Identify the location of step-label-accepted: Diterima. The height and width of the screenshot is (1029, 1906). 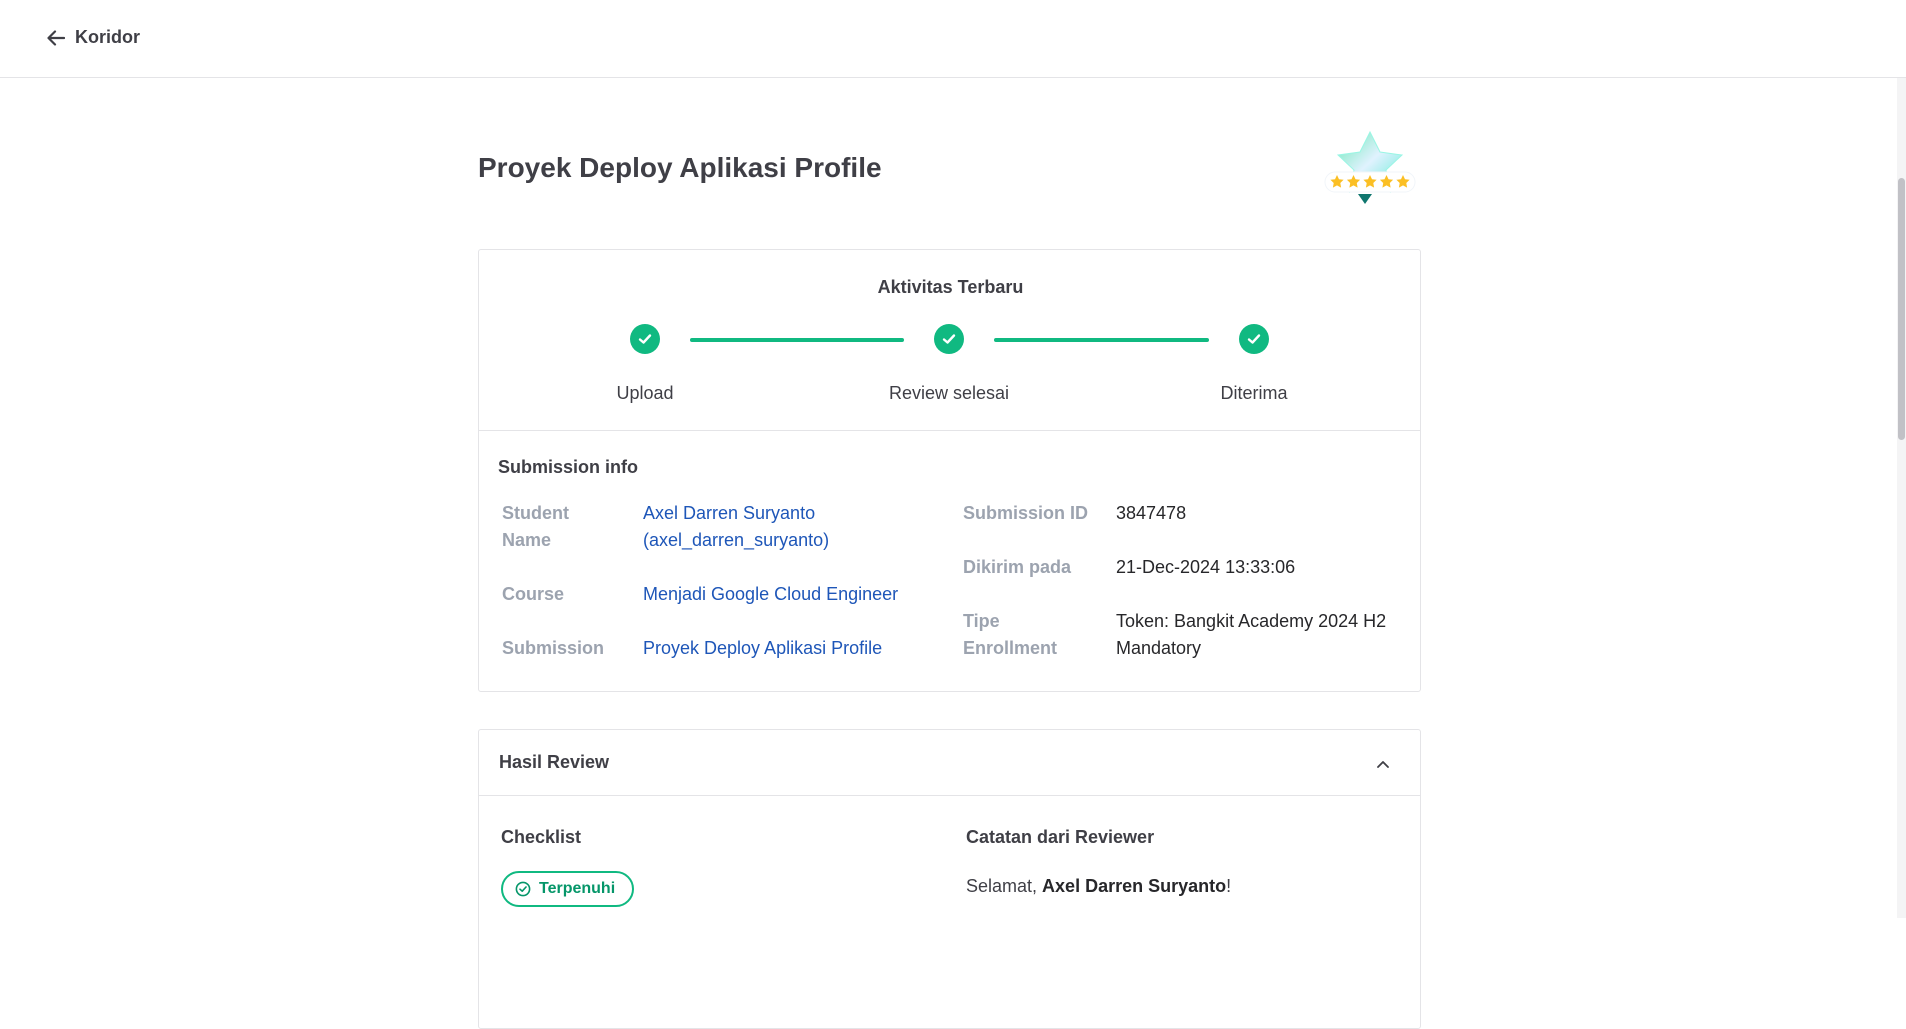
(1254, 393).